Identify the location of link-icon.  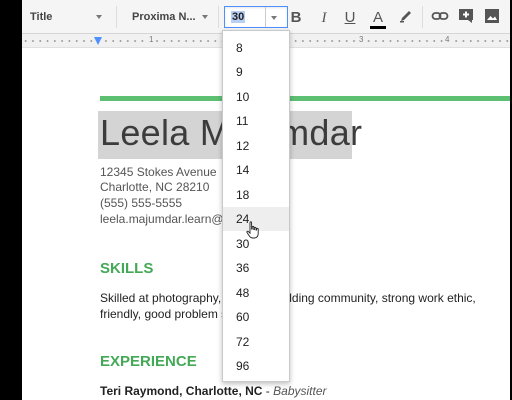
(440, 18).